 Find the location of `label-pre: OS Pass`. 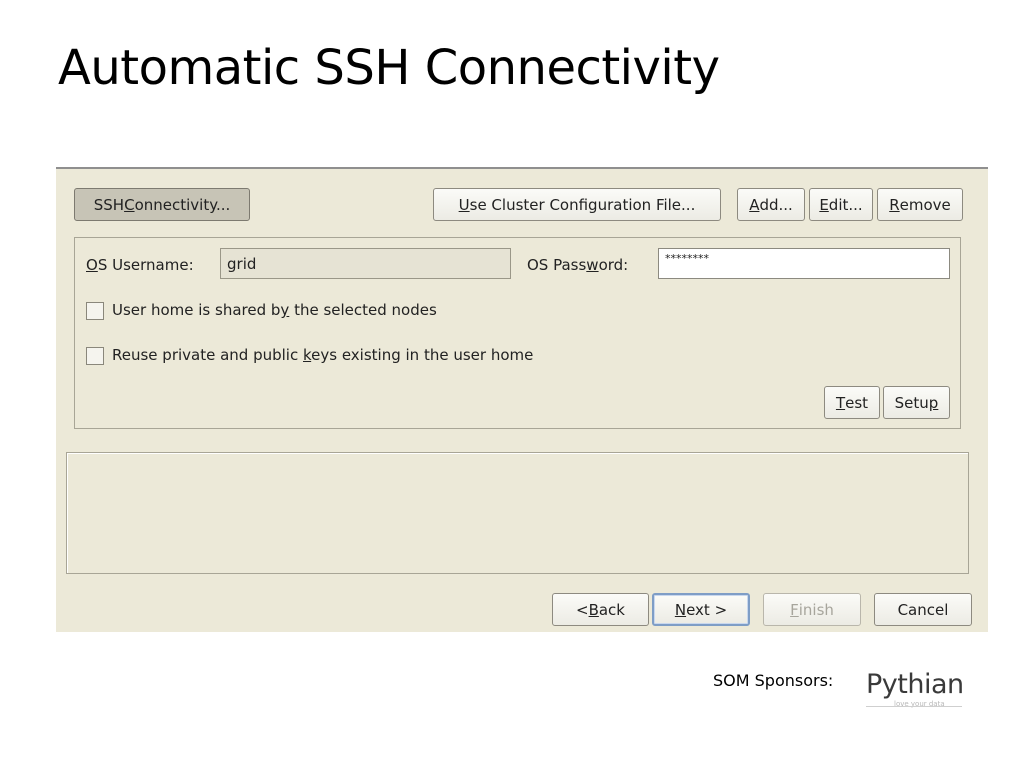

label-pre: OS Pass is located at coordinates (557, 265).